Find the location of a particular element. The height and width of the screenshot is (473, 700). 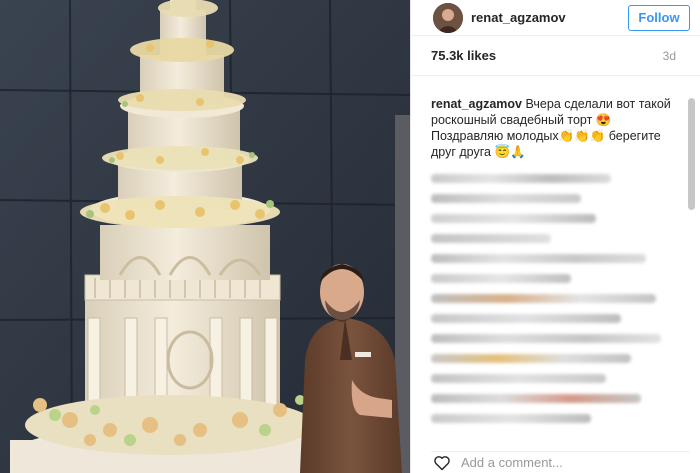

heart-icon is located at coordinates (442, 463).